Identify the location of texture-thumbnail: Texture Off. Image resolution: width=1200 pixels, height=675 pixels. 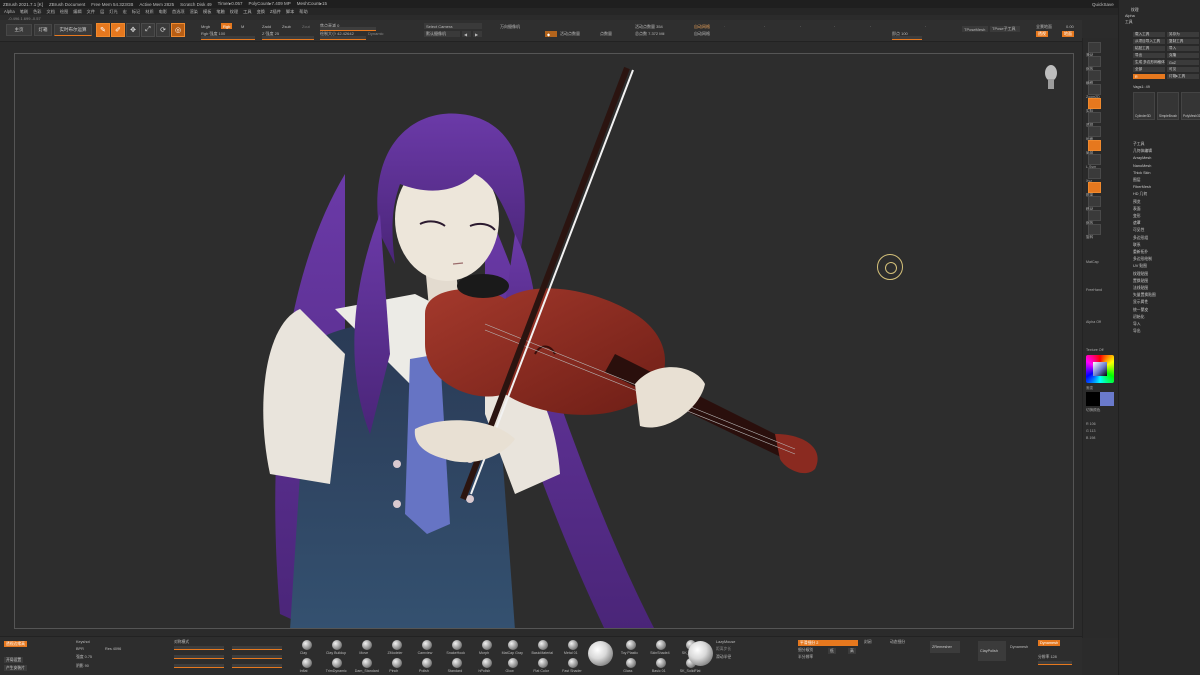
(1095, 350).